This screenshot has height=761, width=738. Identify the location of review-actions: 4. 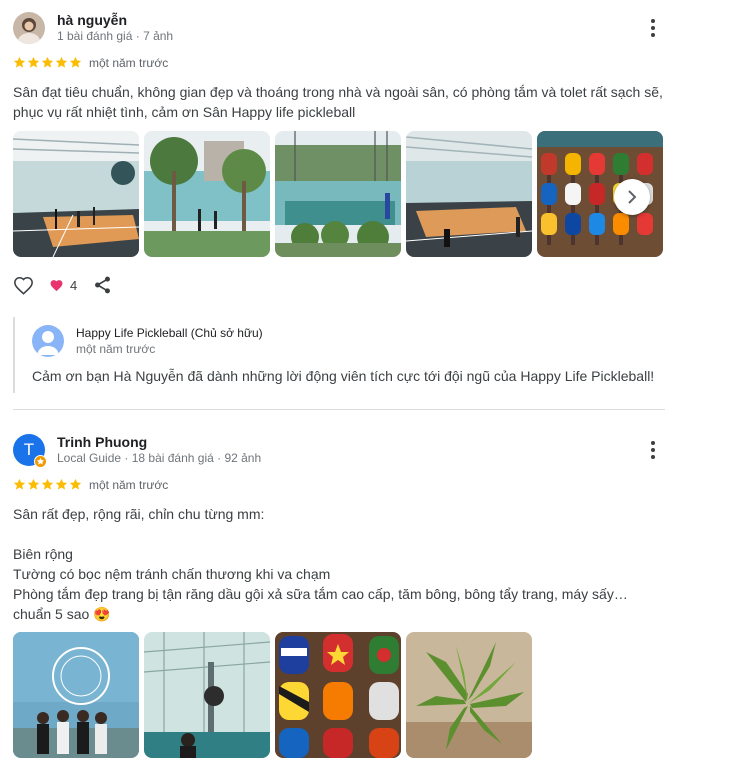
(62, 285).